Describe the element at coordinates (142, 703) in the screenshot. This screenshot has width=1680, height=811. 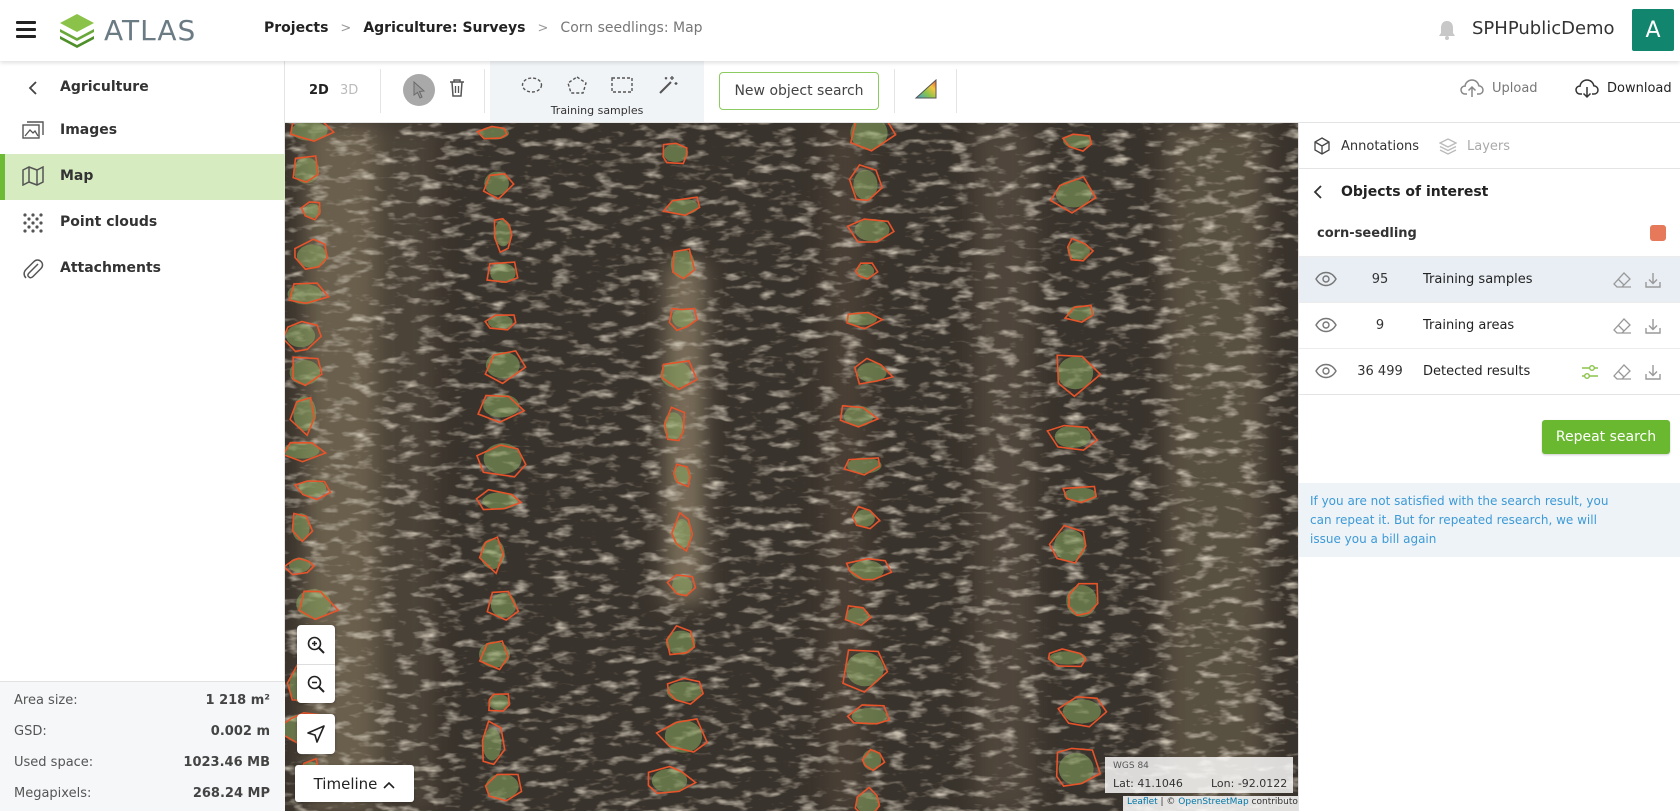
I see `stat-area-size: Area size: 1 218 m²` at that location.